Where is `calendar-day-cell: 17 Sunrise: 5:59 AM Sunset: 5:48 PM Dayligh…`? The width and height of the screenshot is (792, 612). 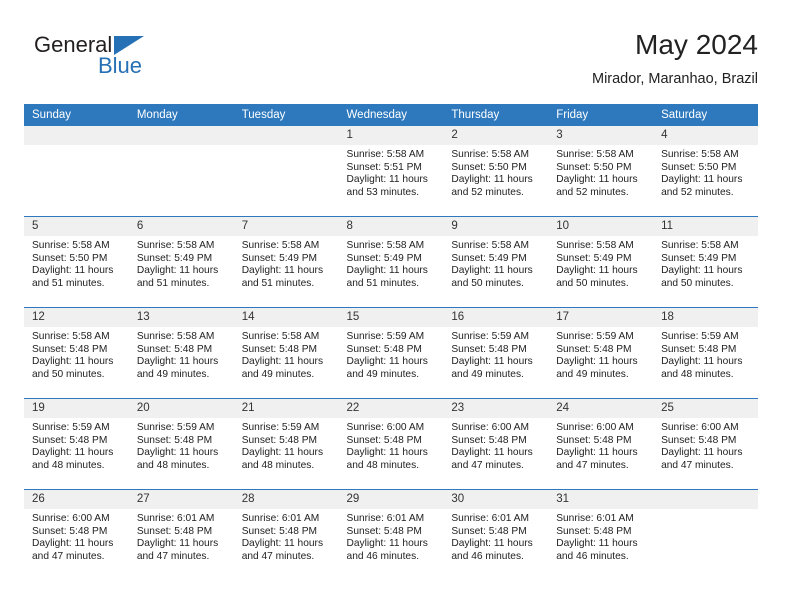 calendar-day-cell: 17 Sunrise: 5:59 AM Sunset: 5:48 PM Dayligh… is located at coordinates (601, 353).